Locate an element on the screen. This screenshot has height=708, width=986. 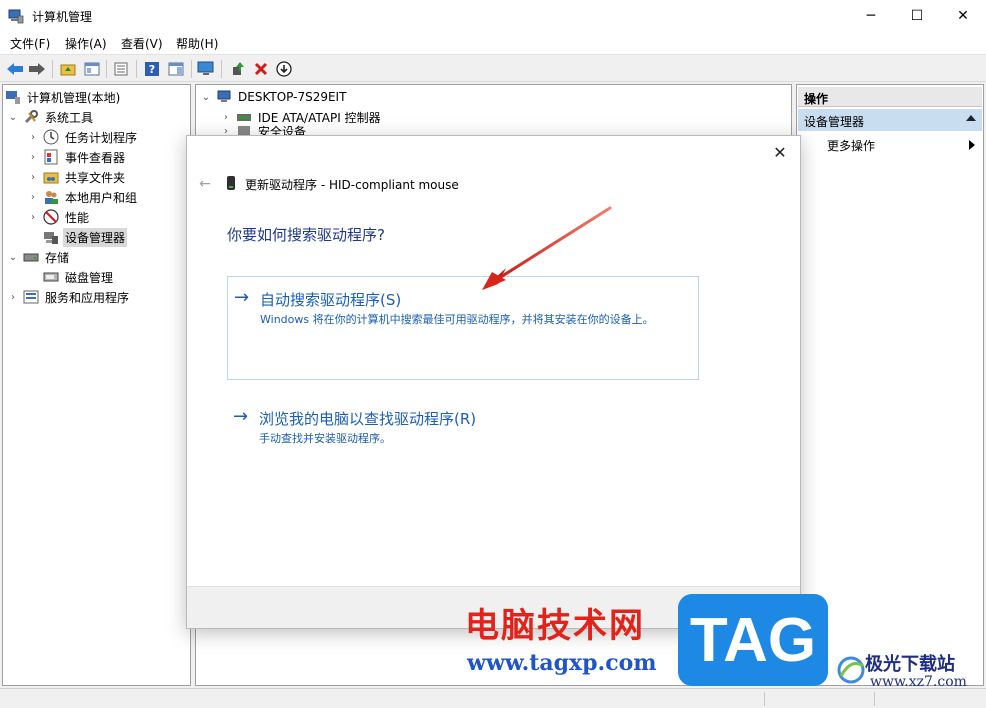
forward-arrow-icon is located at coordinates (37, 69).